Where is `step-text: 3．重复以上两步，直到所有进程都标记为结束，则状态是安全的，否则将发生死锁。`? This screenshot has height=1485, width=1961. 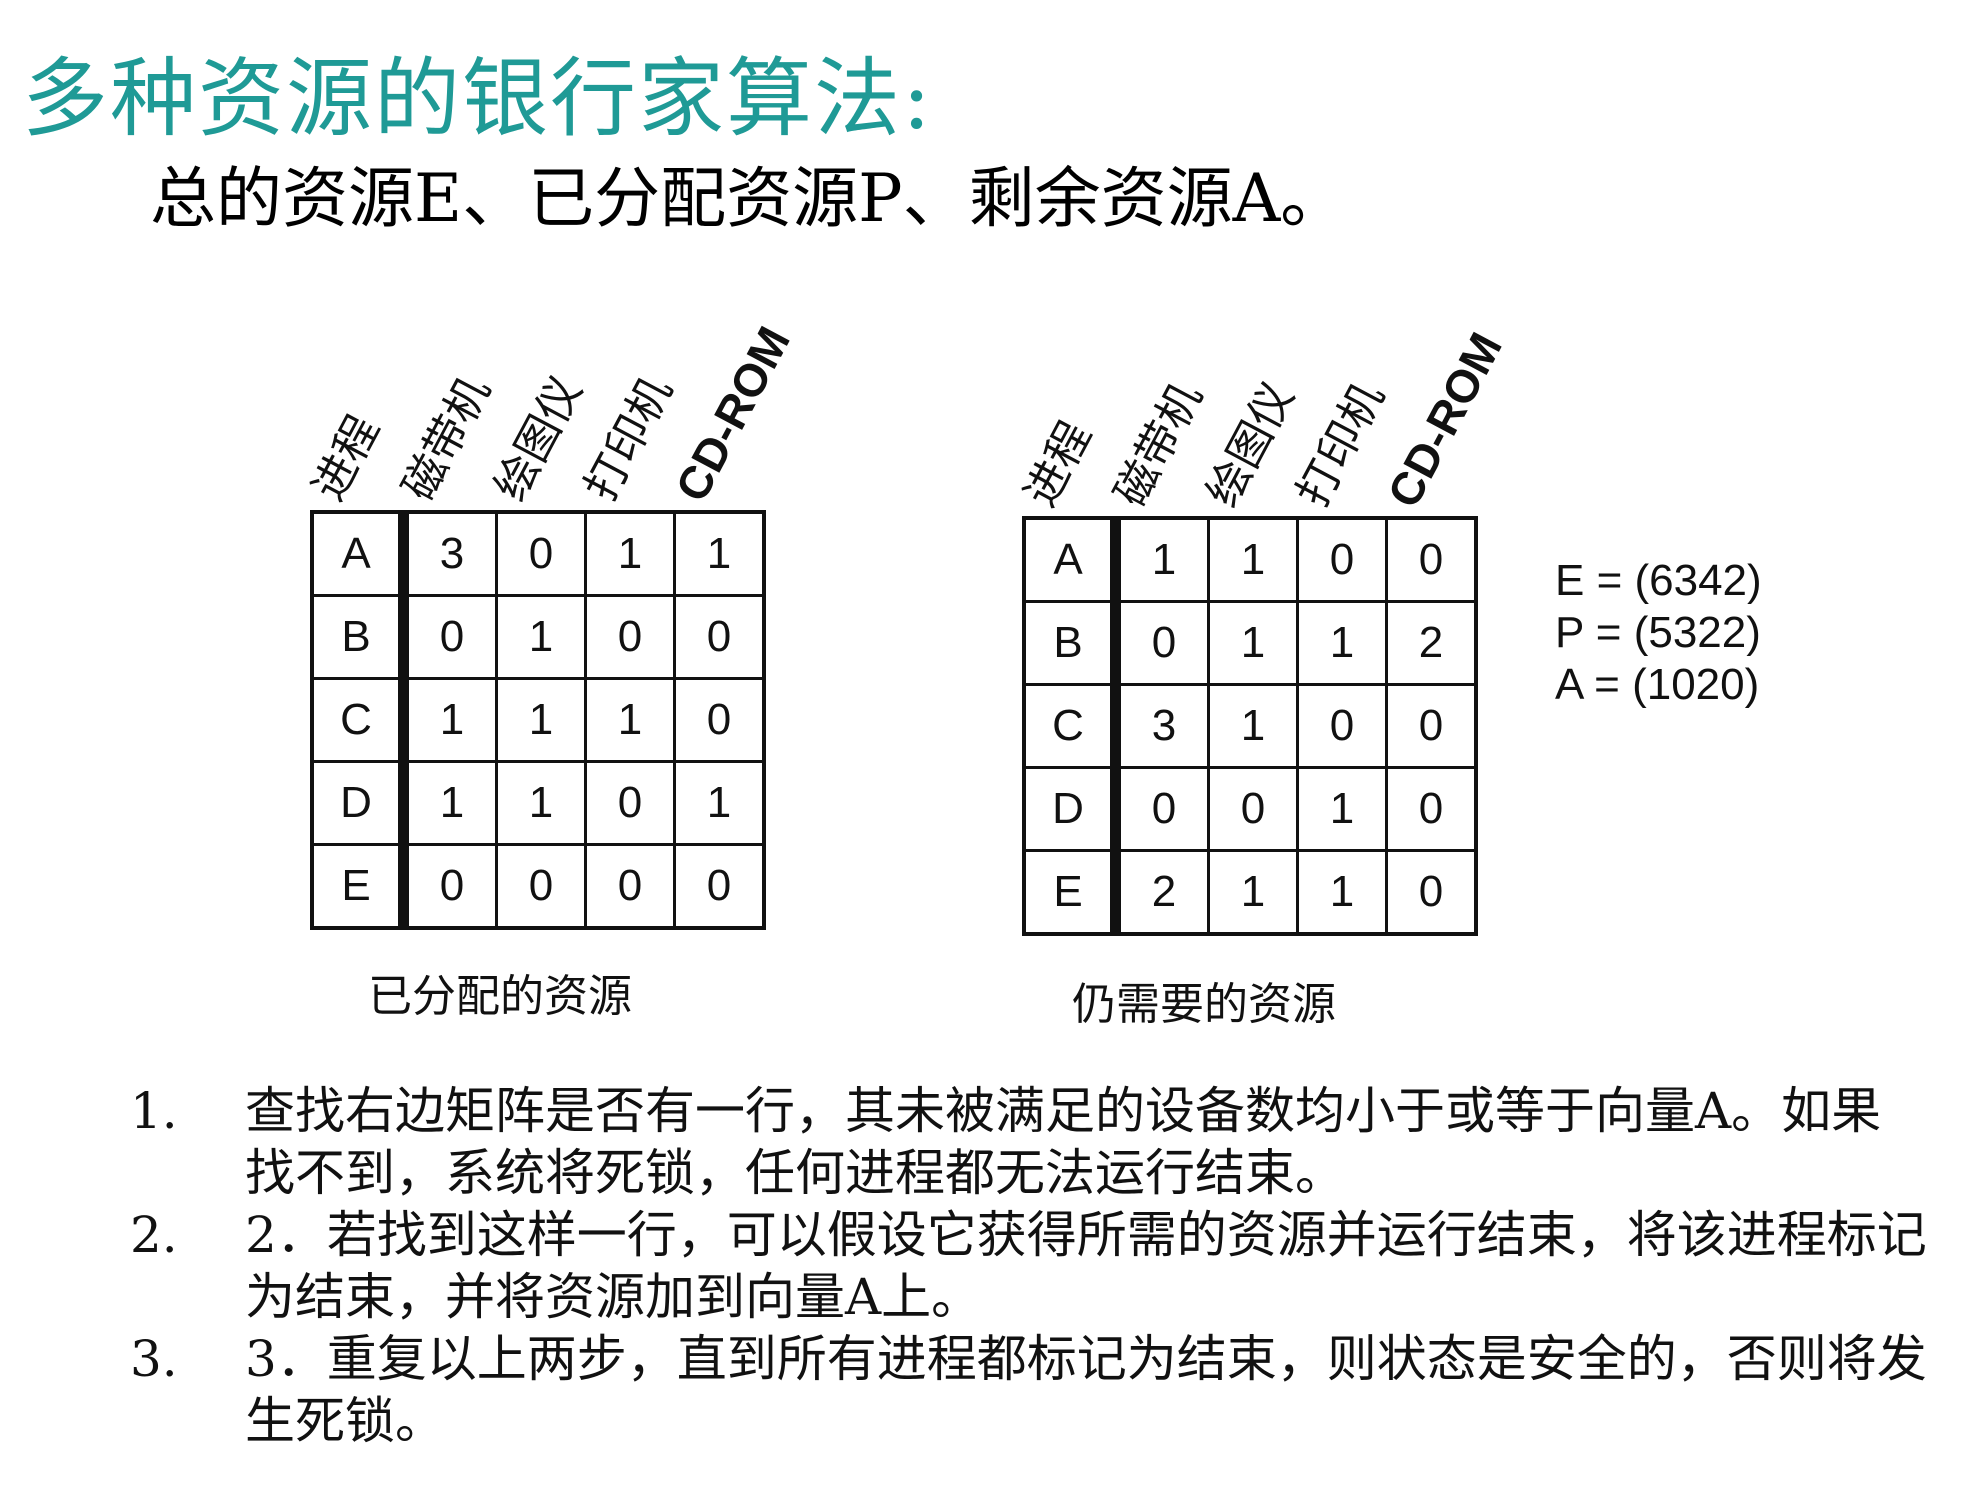 step-text: 3．重复以上两步，直到所有进程都标记为结束，则状态是安全的，否则将发生死锁。 is located at coordinates (1086, 1390).